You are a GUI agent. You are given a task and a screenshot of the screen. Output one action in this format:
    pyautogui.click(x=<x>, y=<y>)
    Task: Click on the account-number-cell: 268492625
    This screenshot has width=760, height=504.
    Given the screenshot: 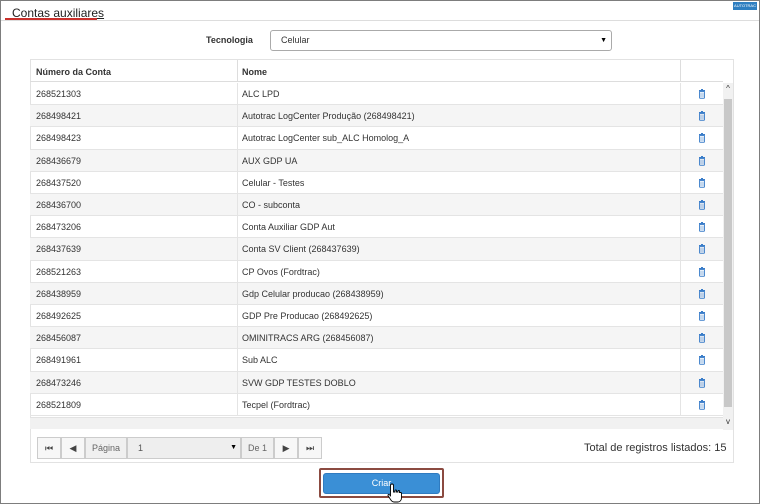 What is the action you would take?
    pyautogui.click(x=59, y=316)
    